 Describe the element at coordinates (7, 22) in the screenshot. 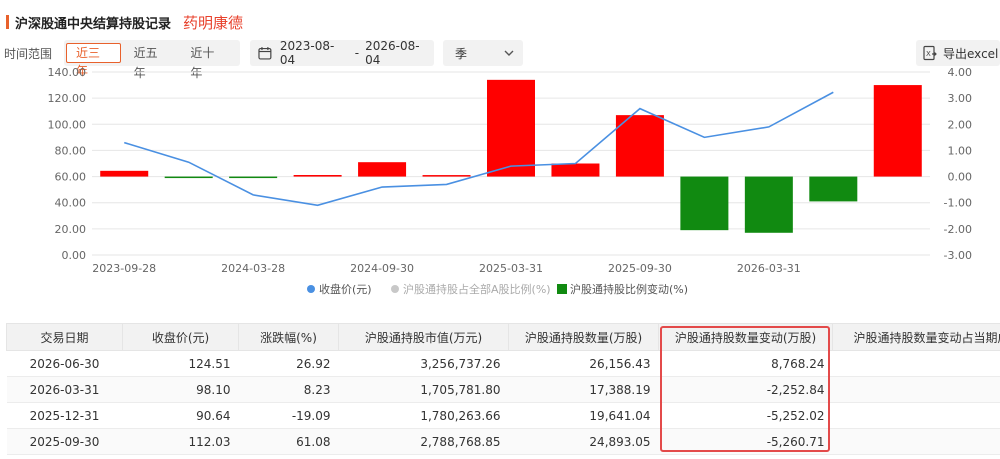

I see `accent-bar` at that location.